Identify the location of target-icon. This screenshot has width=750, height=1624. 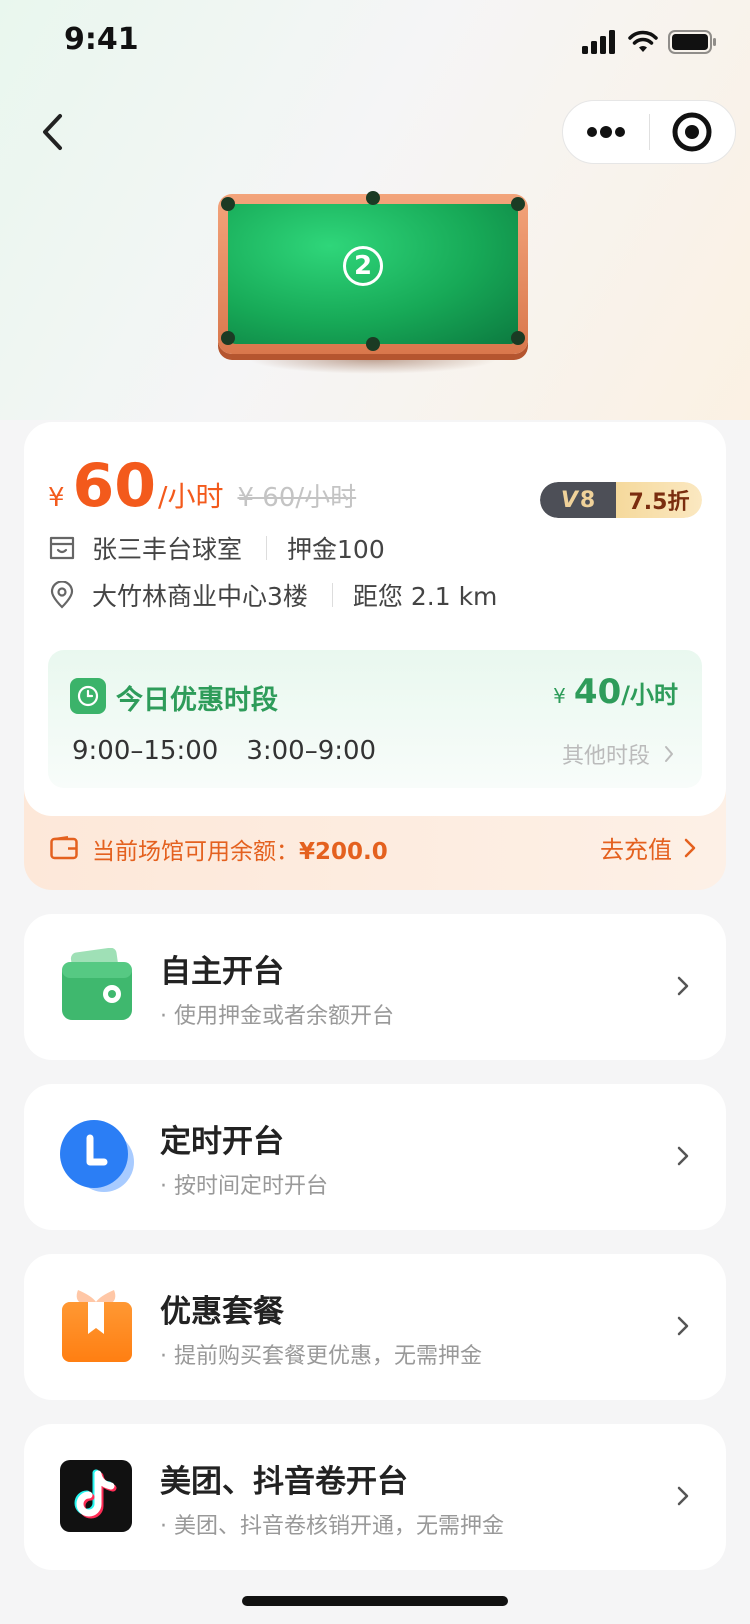
(692, 132).